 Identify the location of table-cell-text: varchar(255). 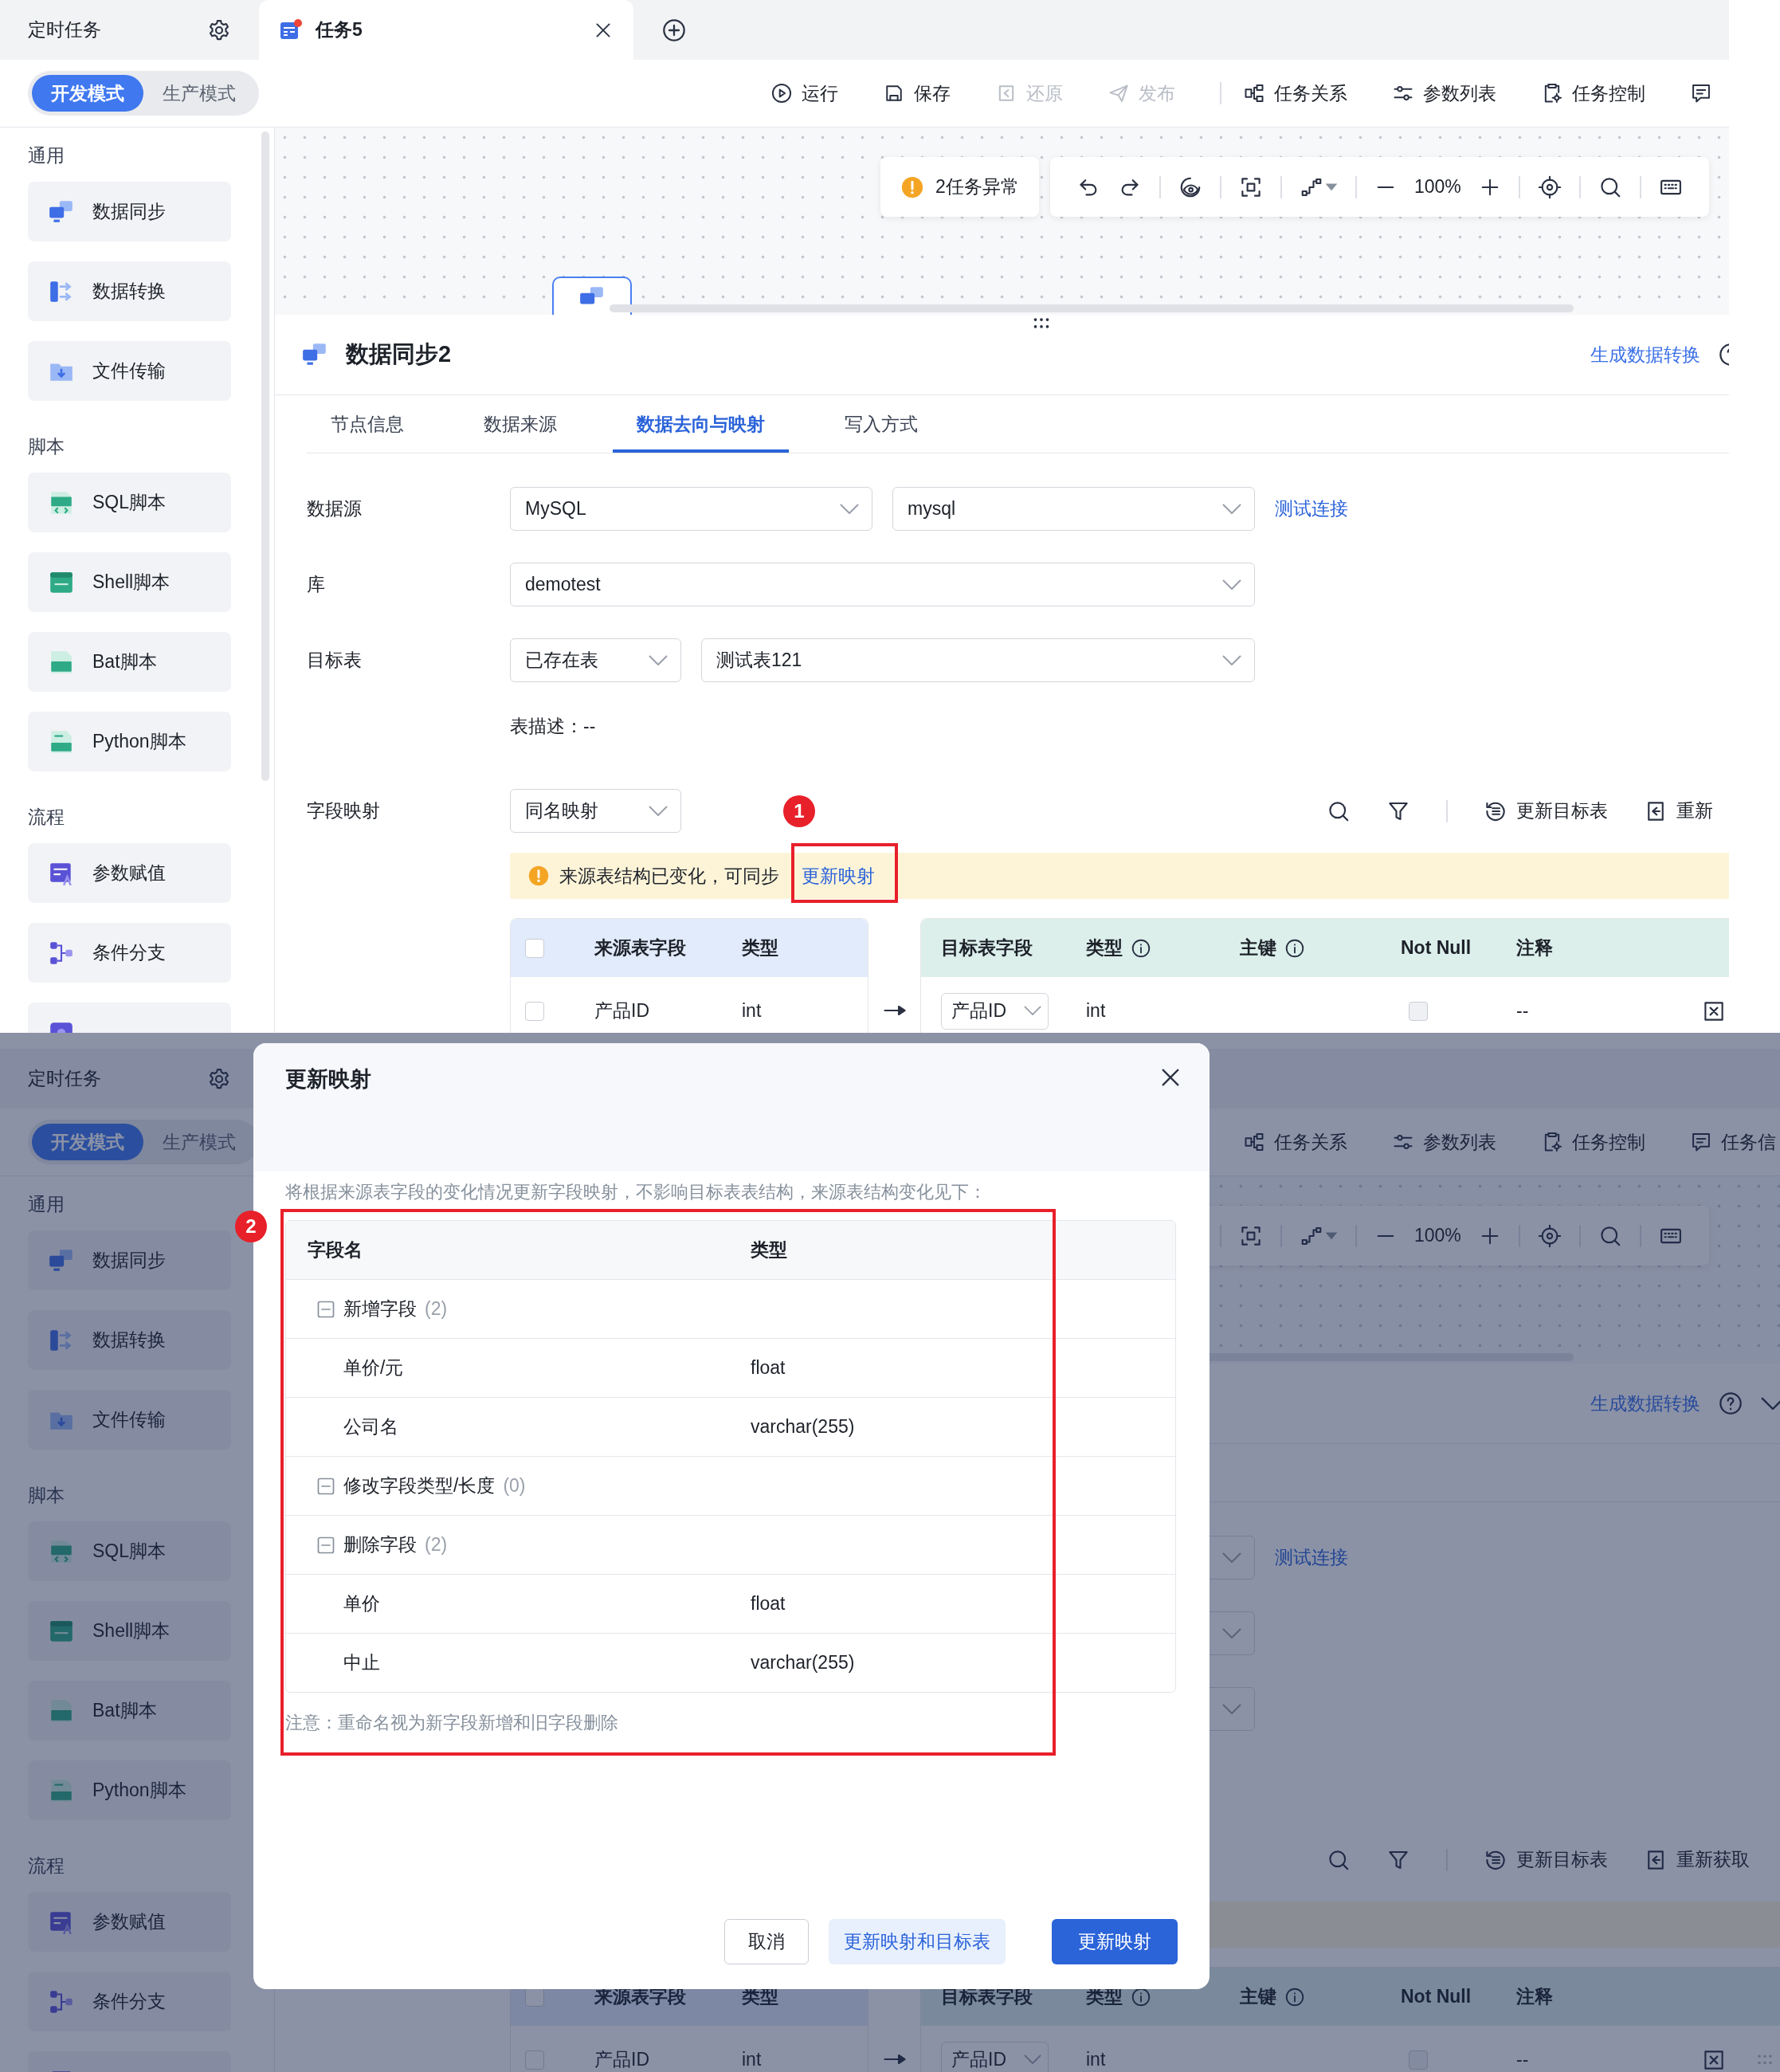
(803, 1663).